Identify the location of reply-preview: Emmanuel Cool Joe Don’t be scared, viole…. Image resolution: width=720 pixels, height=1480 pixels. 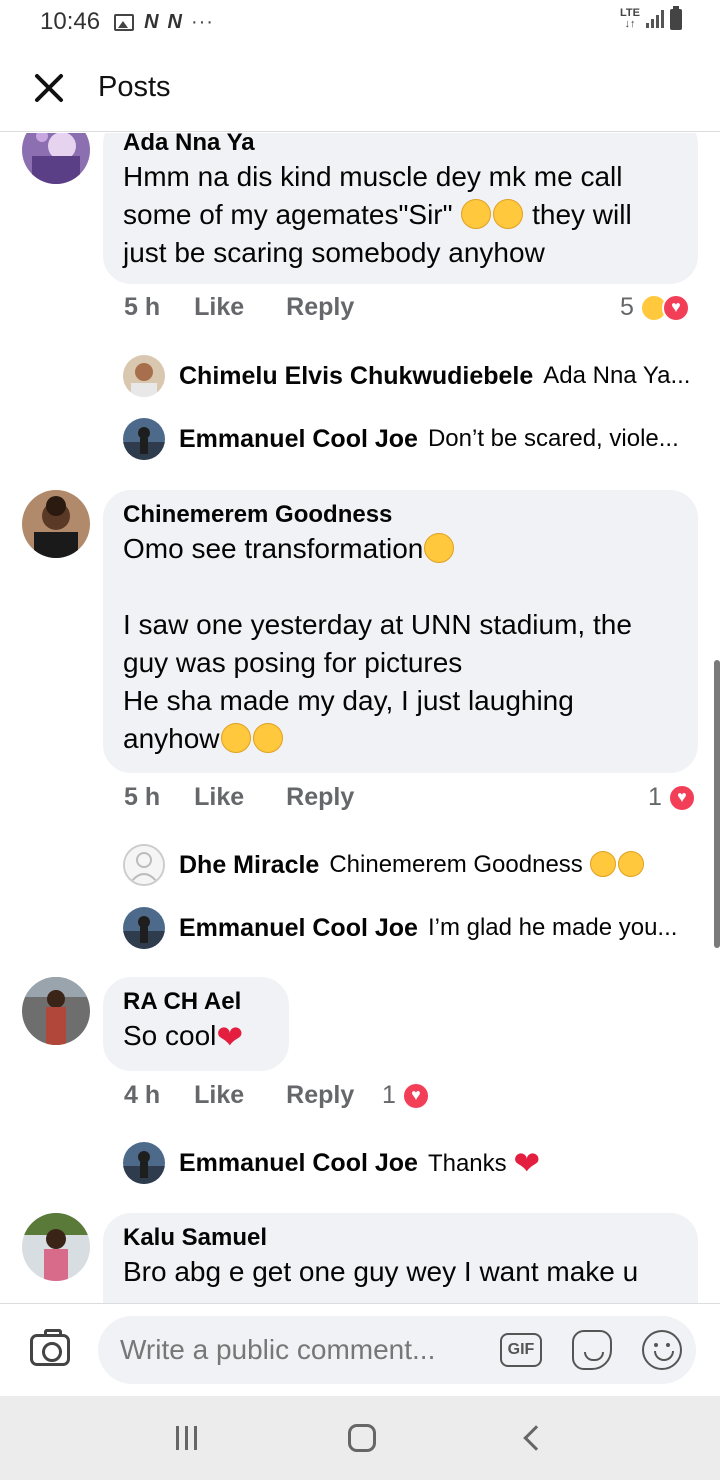
(401, 439).